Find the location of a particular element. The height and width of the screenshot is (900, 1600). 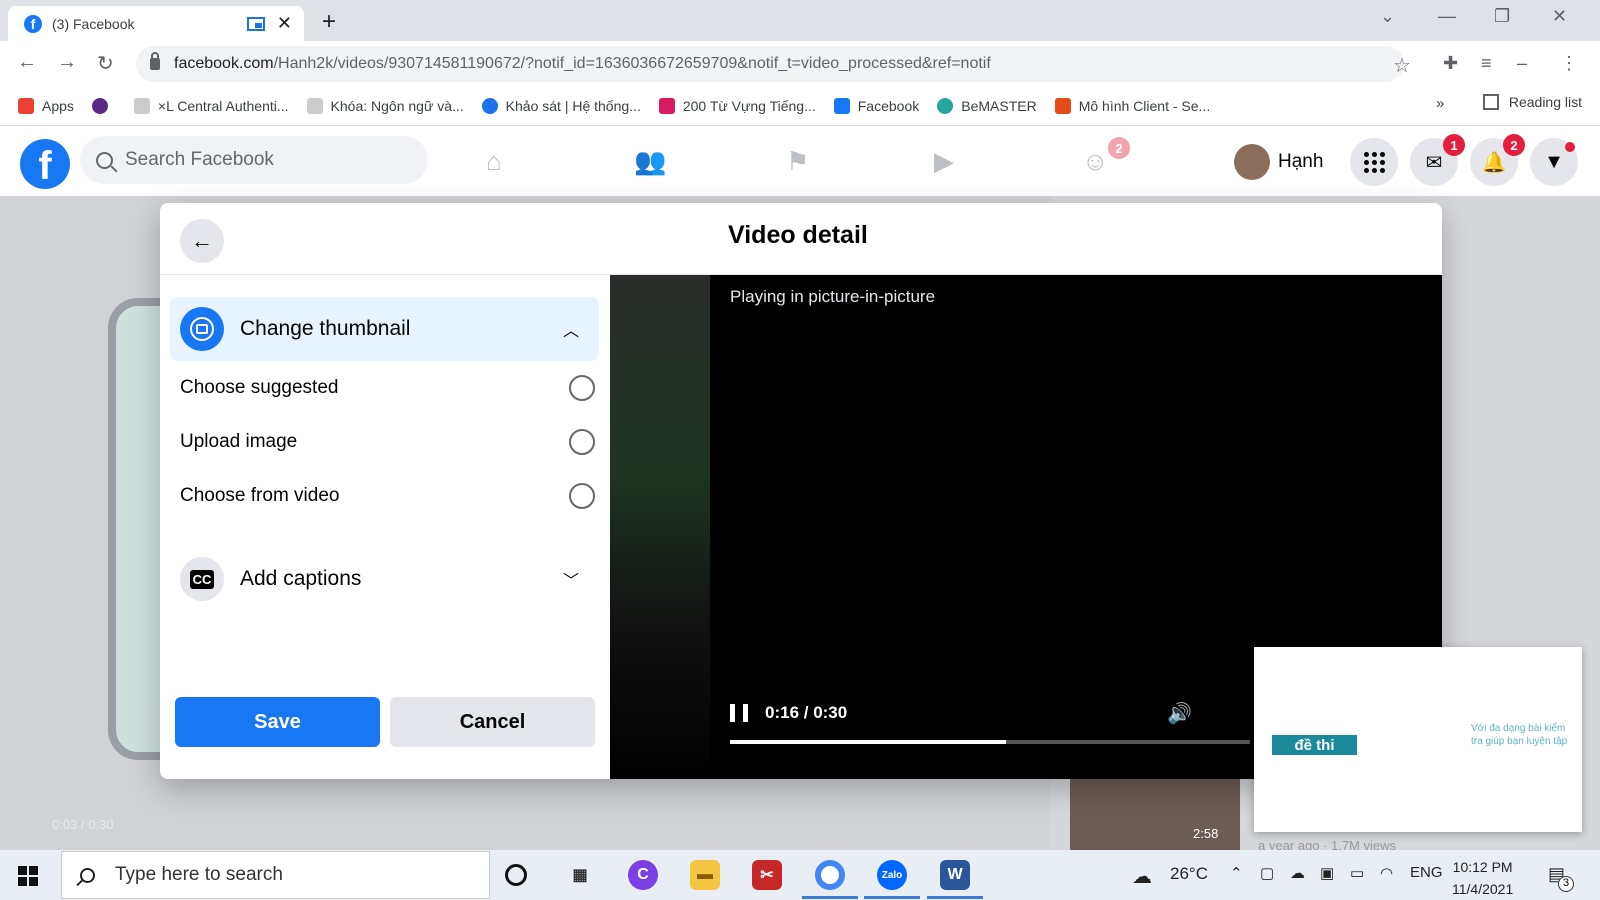

pages-flag-icon: ⚑ is located at coordinates (797, 161).